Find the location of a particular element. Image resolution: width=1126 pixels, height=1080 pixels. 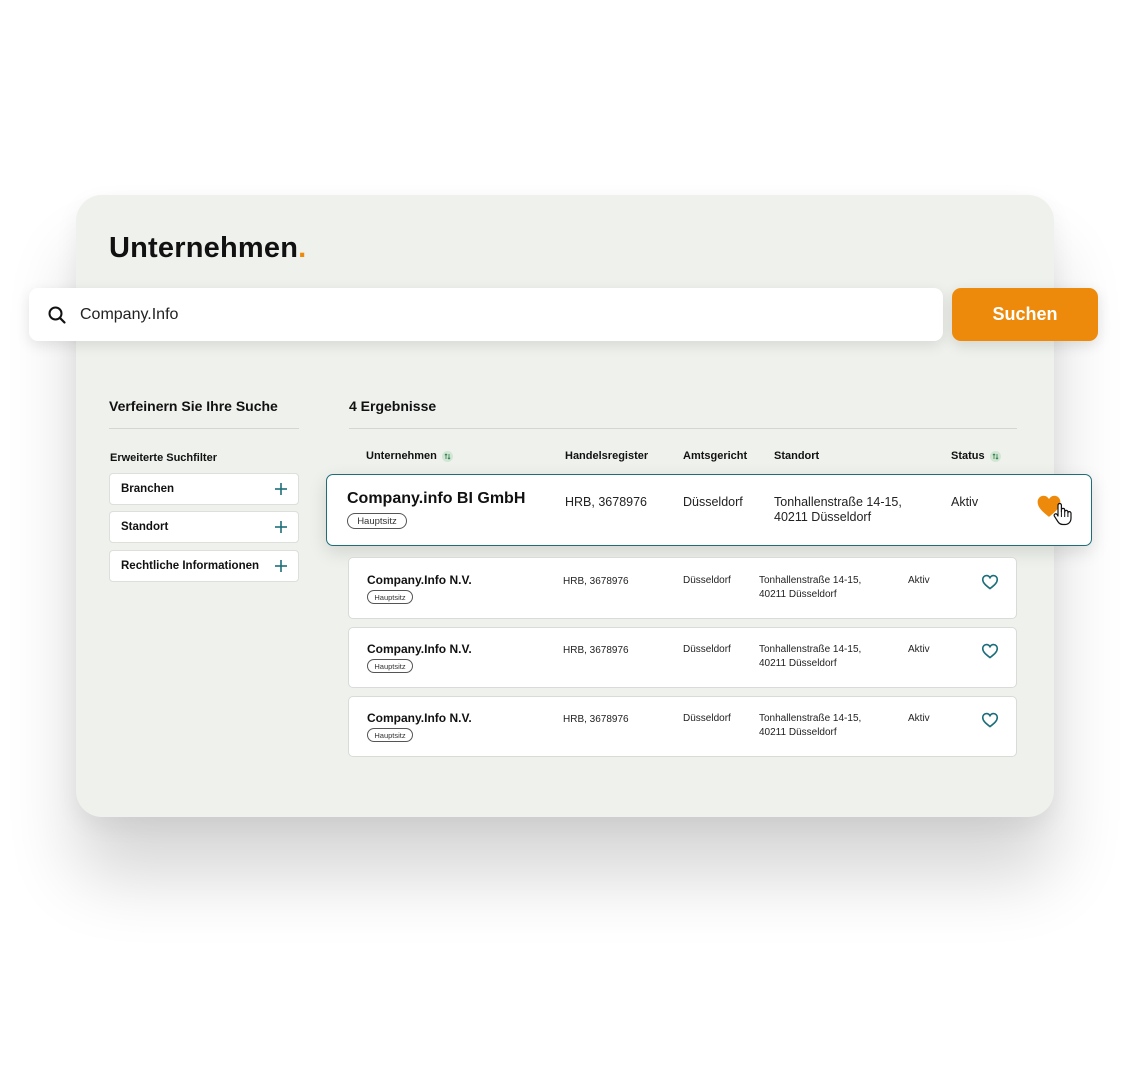

search-icon is located at coordinates (57, 315).